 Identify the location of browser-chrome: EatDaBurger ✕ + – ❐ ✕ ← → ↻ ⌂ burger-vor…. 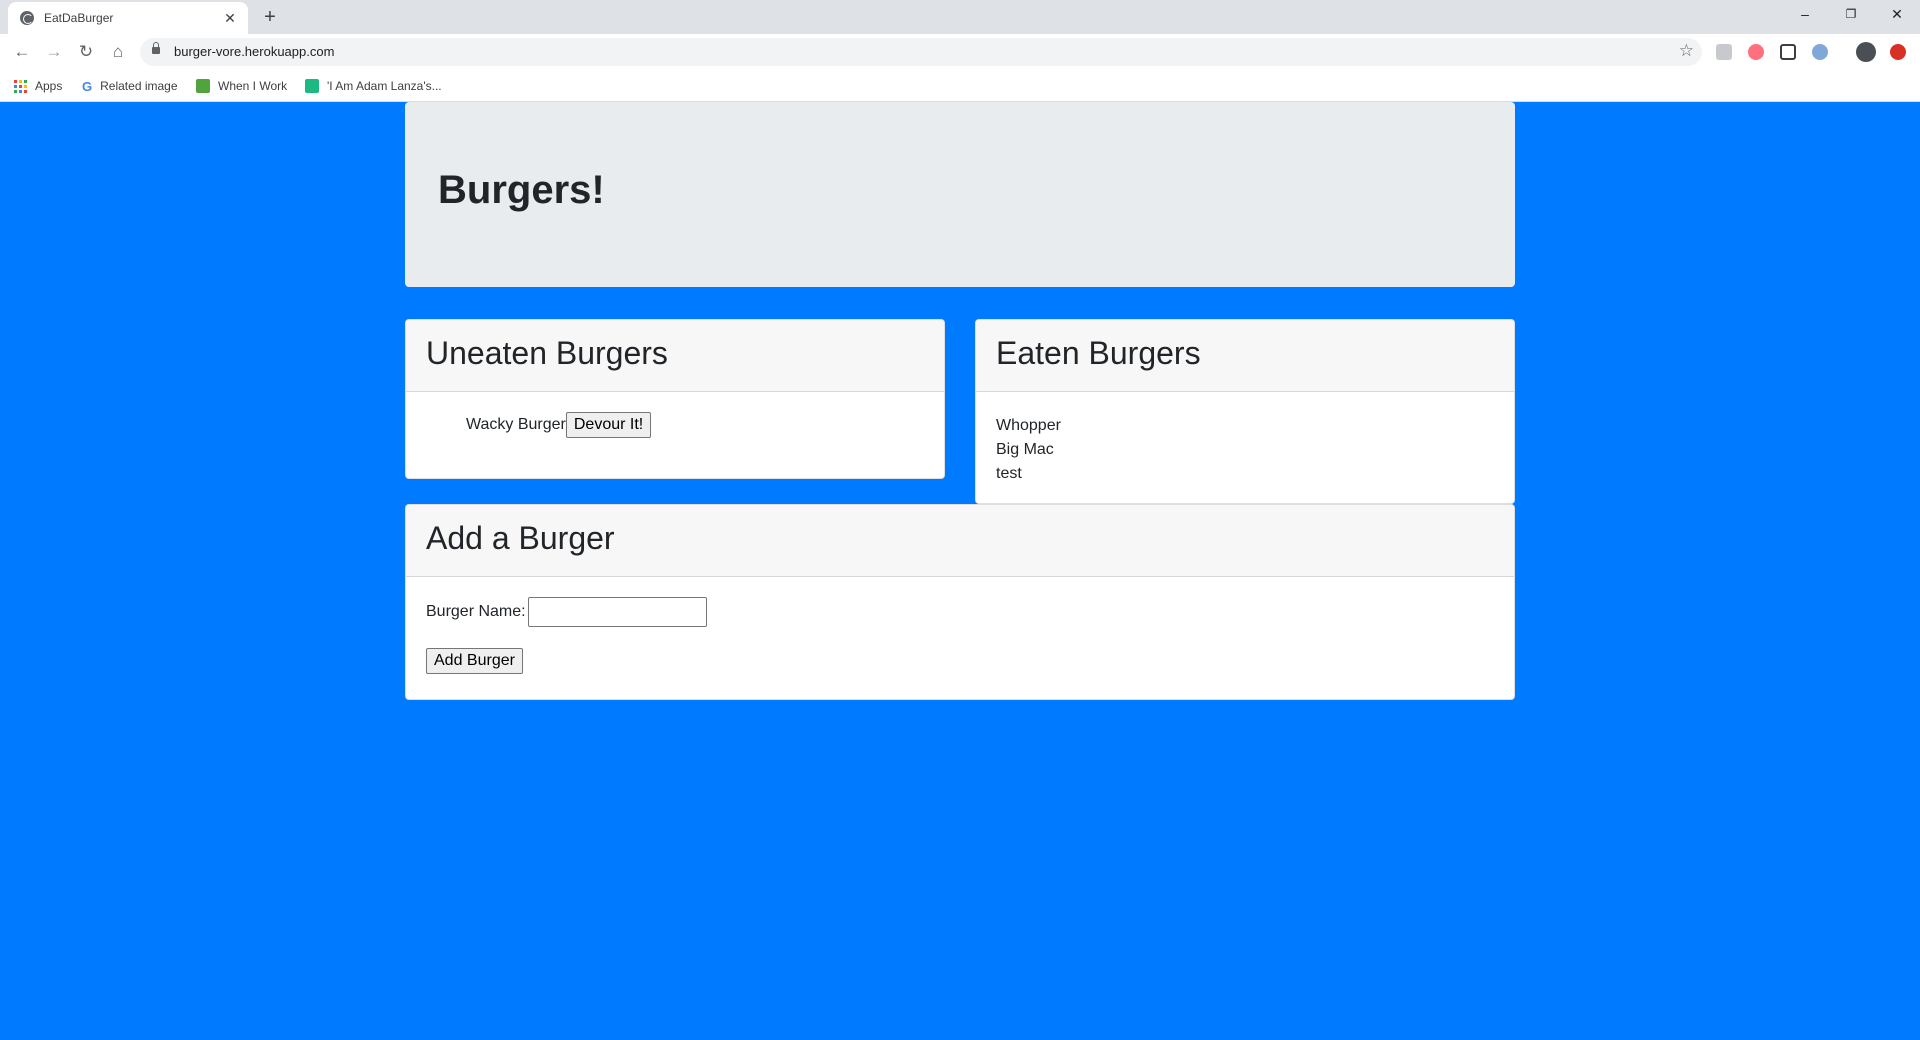
(960, 51).